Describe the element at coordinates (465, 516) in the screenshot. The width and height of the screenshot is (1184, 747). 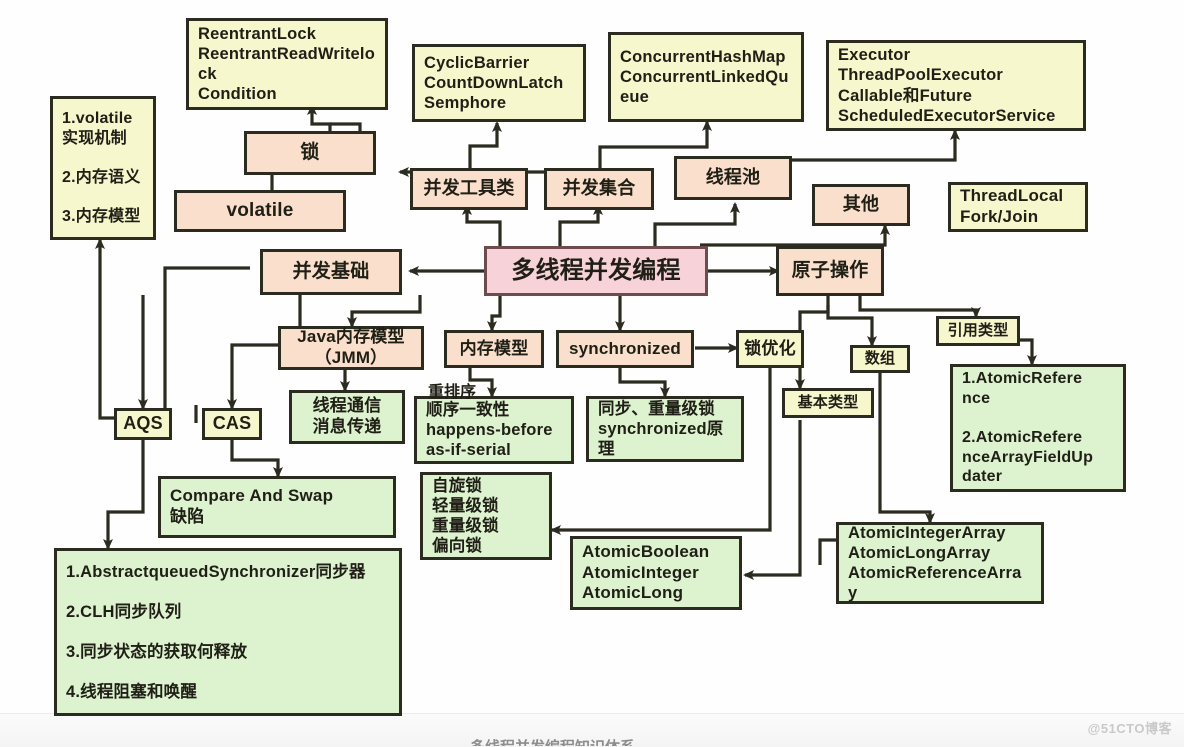
I see `node-label: 自旋锁 轻量级锁 重量级锁 偏向锁` at that location.